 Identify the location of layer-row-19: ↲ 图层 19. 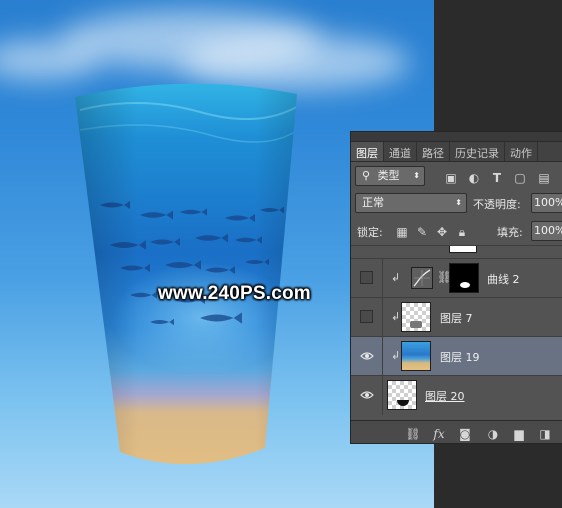
(456, 356).